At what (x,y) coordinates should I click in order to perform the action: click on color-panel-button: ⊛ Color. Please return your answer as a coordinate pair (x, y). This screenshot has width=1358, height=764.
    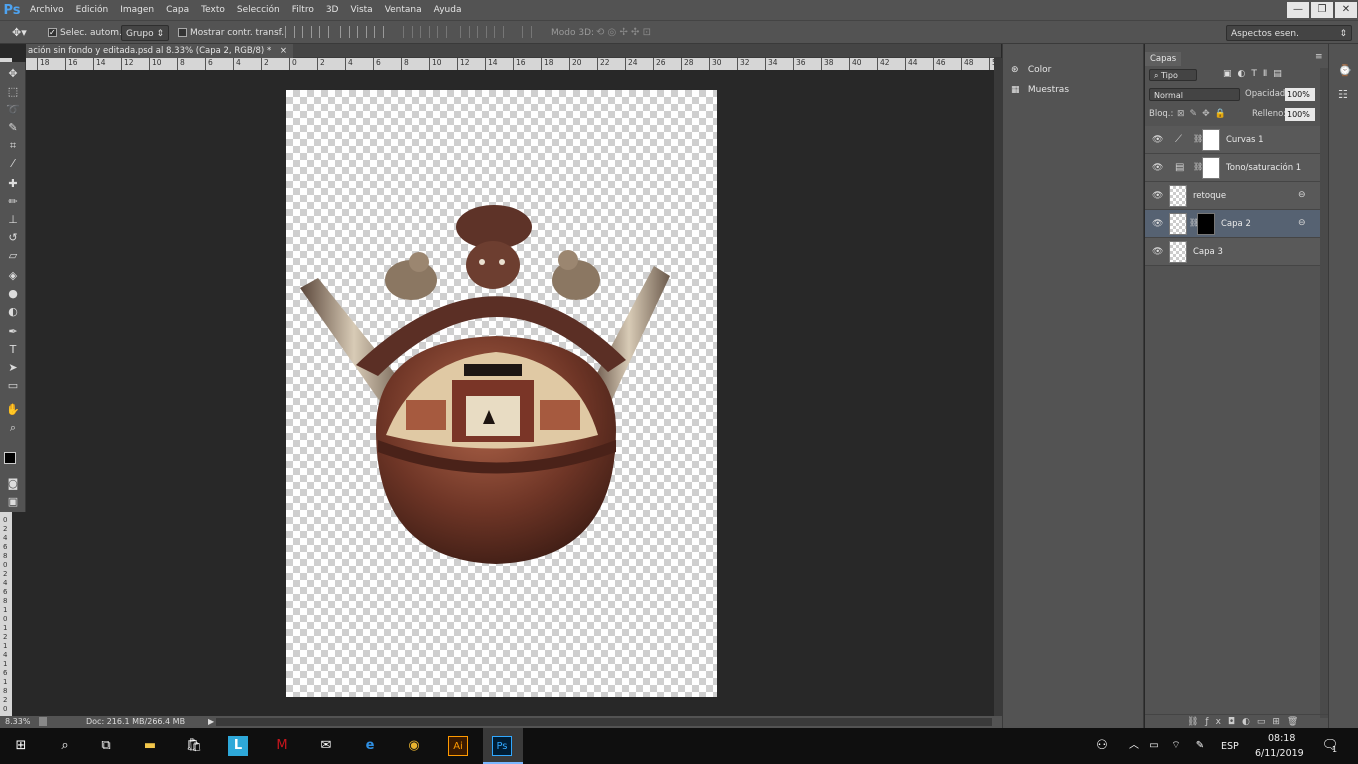
    Looking at the image, I should click on (1031, 70).